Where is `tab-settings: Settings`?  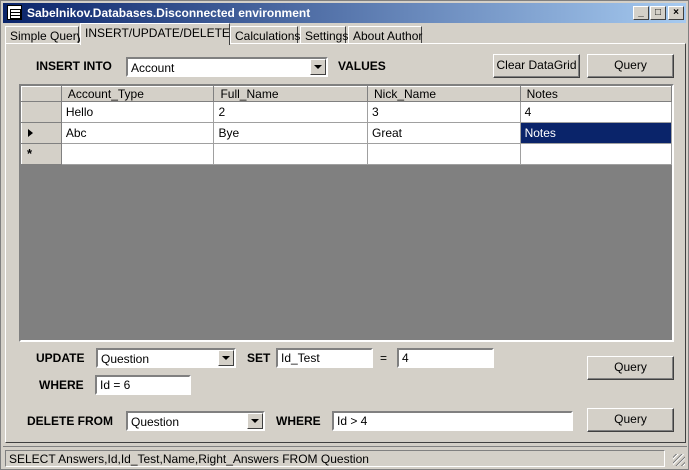
tab-settings: Settings is located at coordinates (324, 35).